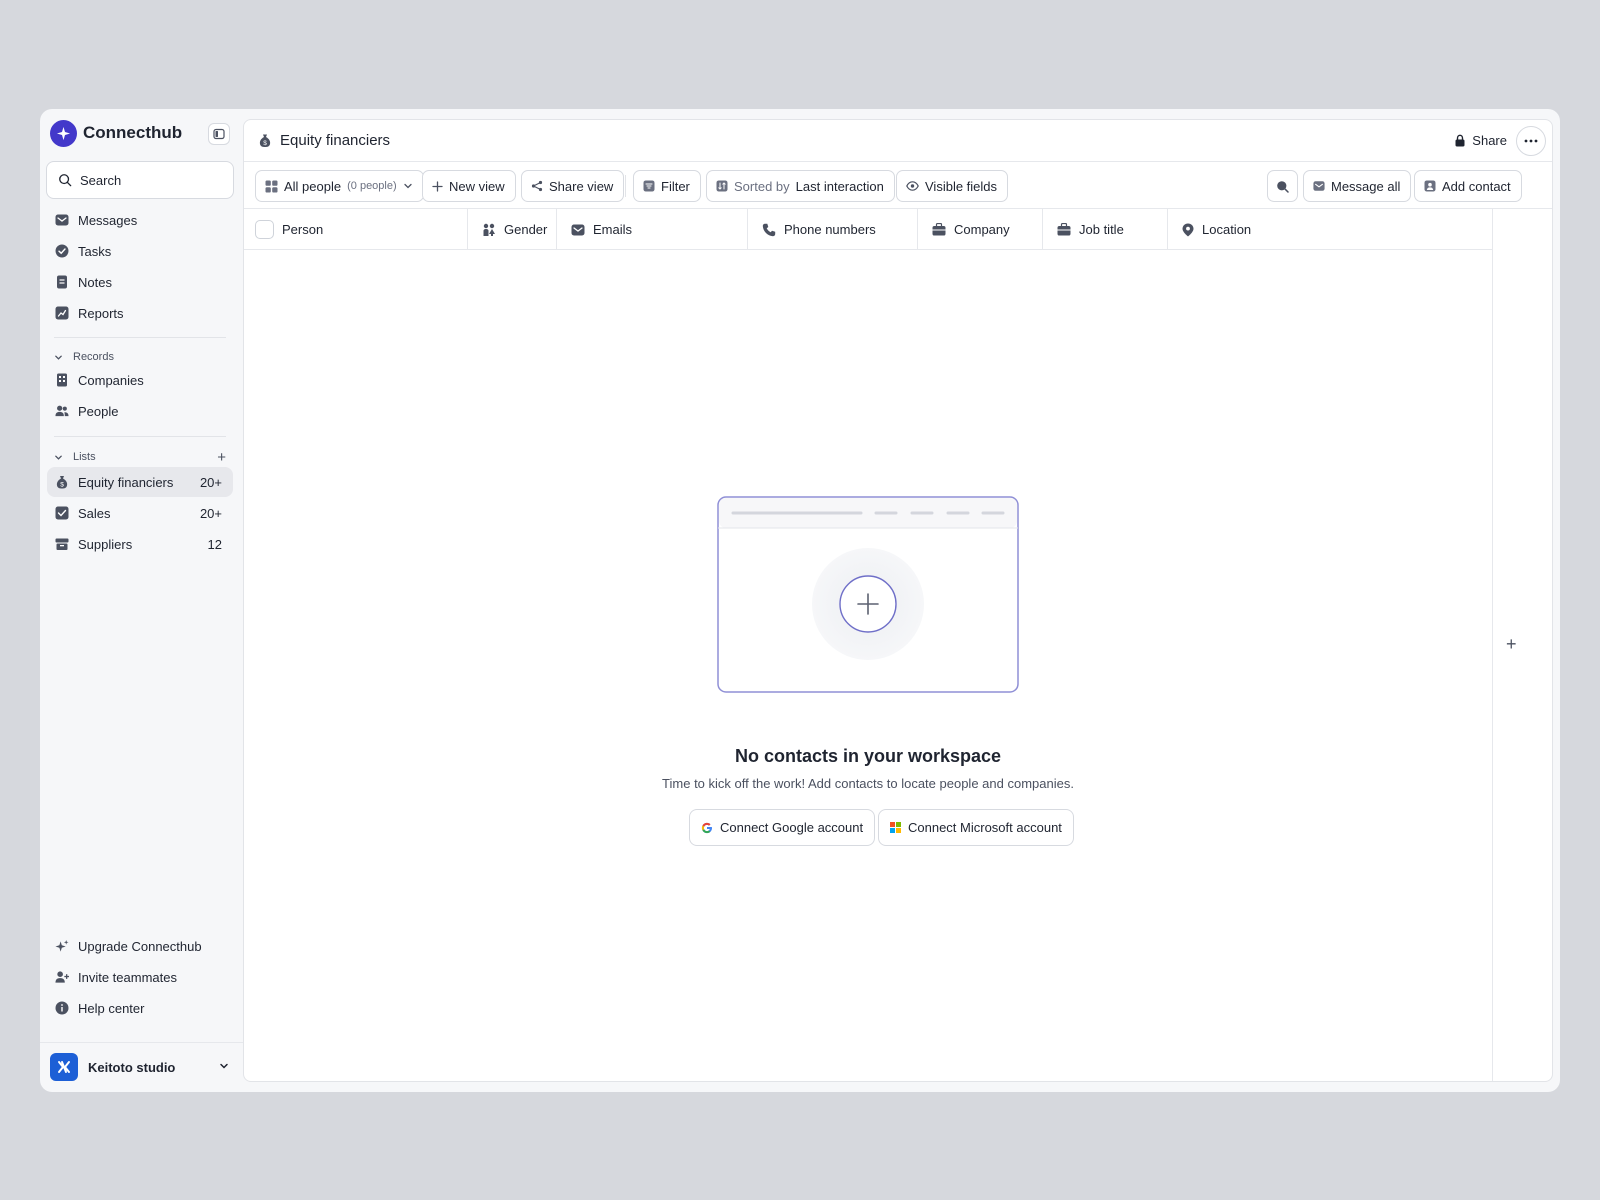 This screenshot has height=1200, width=1600. What do you see at coordinates (108, 220) in the screenshot?
I see `nav-item-label: Messages` at bounding box center [108, 220].